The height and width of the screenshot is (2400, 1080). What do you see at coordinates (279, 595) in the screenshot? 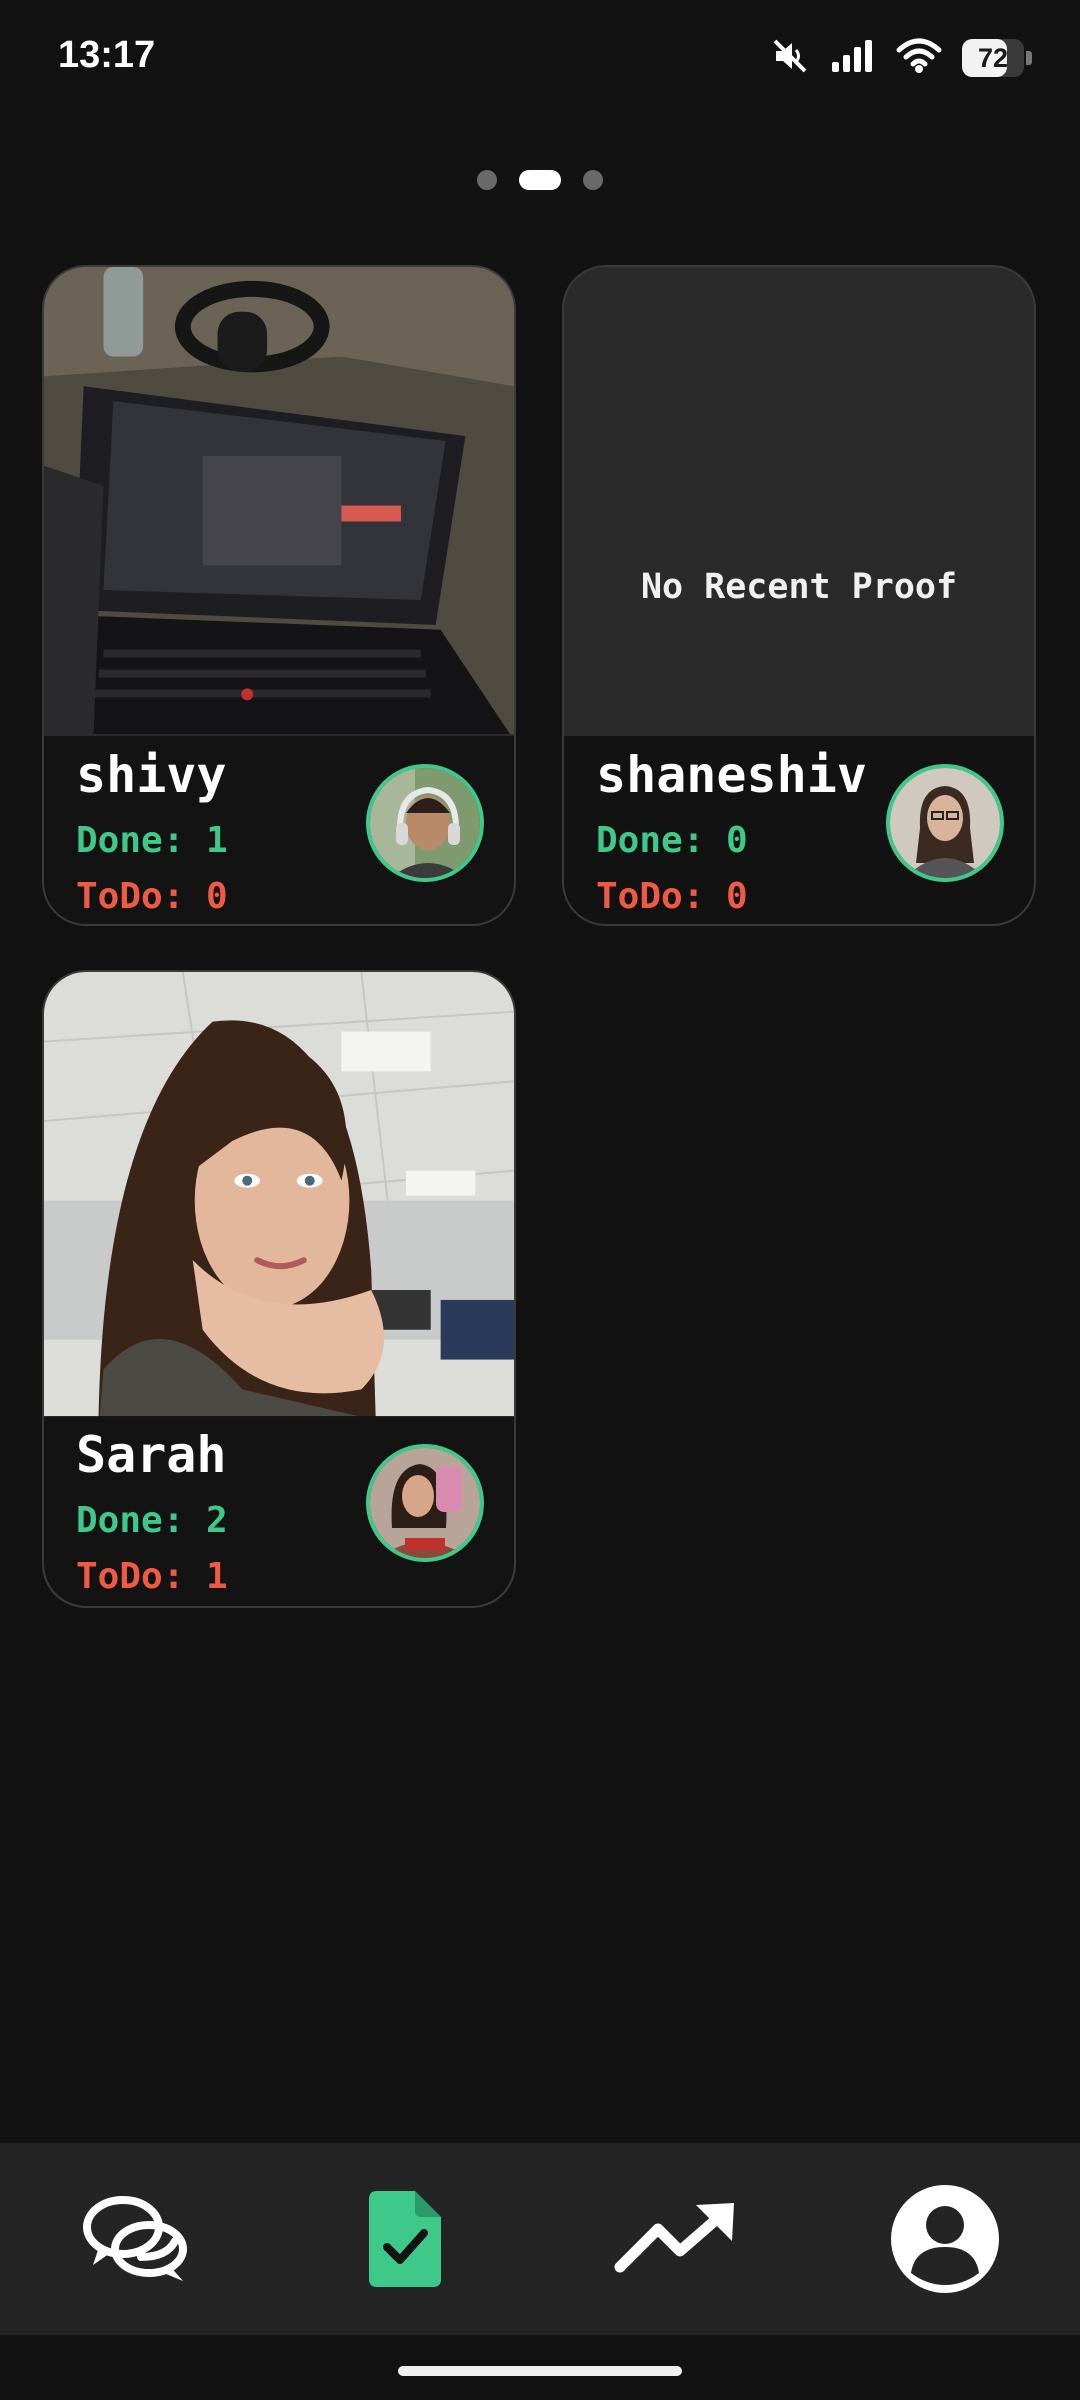
I see `friend-card-shivy: shivy Done: 1 ToDo: 0` at bounding box center [279, 595].